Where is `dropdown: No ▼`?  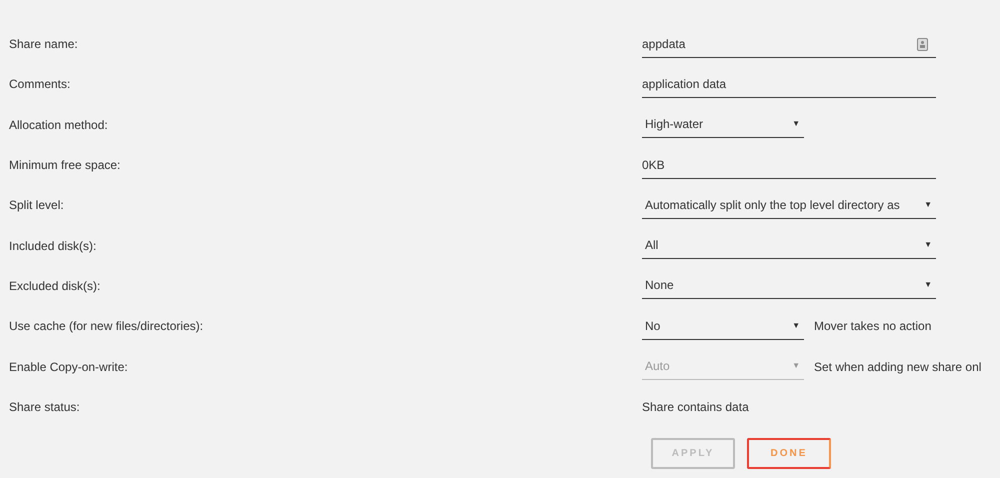 dropdown: No ▼ is located at coordinates (723, 326).